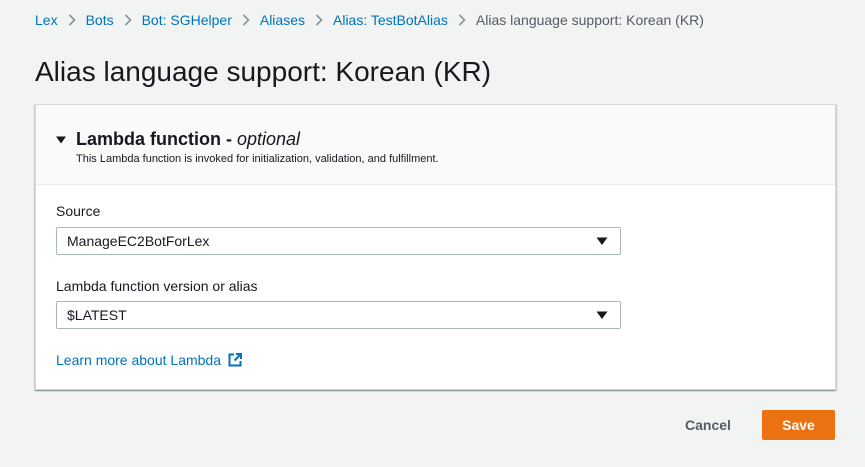 The image size is (865, 467). I want to click on expand-toggle: Lambda function - optional, so click(178, 139).